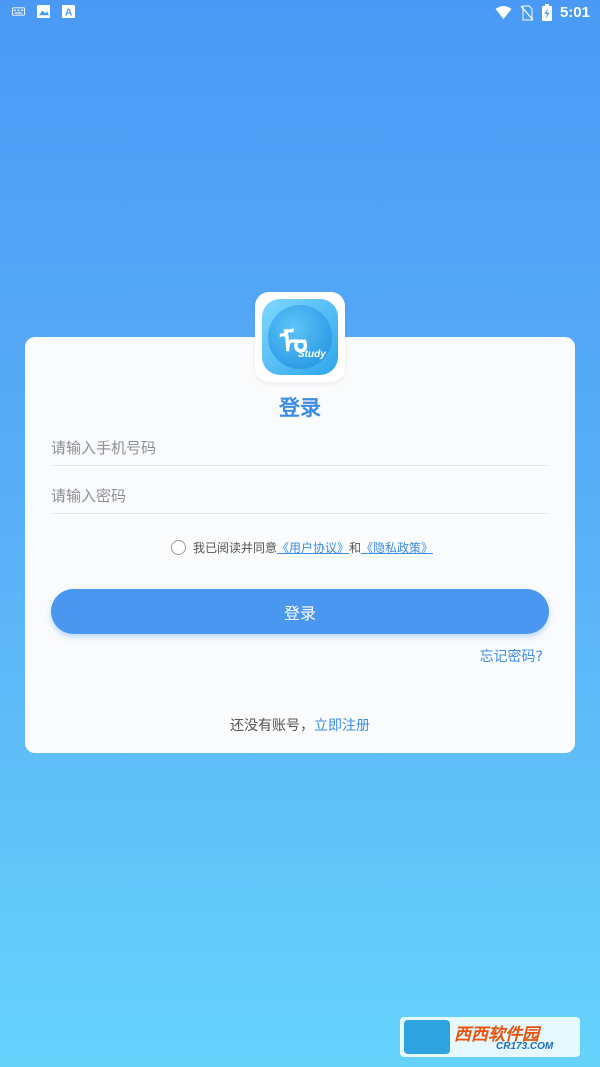  Describe the element at coordinates (355, 548) in the screenshot. I see `agreement-and: 和` at that location.